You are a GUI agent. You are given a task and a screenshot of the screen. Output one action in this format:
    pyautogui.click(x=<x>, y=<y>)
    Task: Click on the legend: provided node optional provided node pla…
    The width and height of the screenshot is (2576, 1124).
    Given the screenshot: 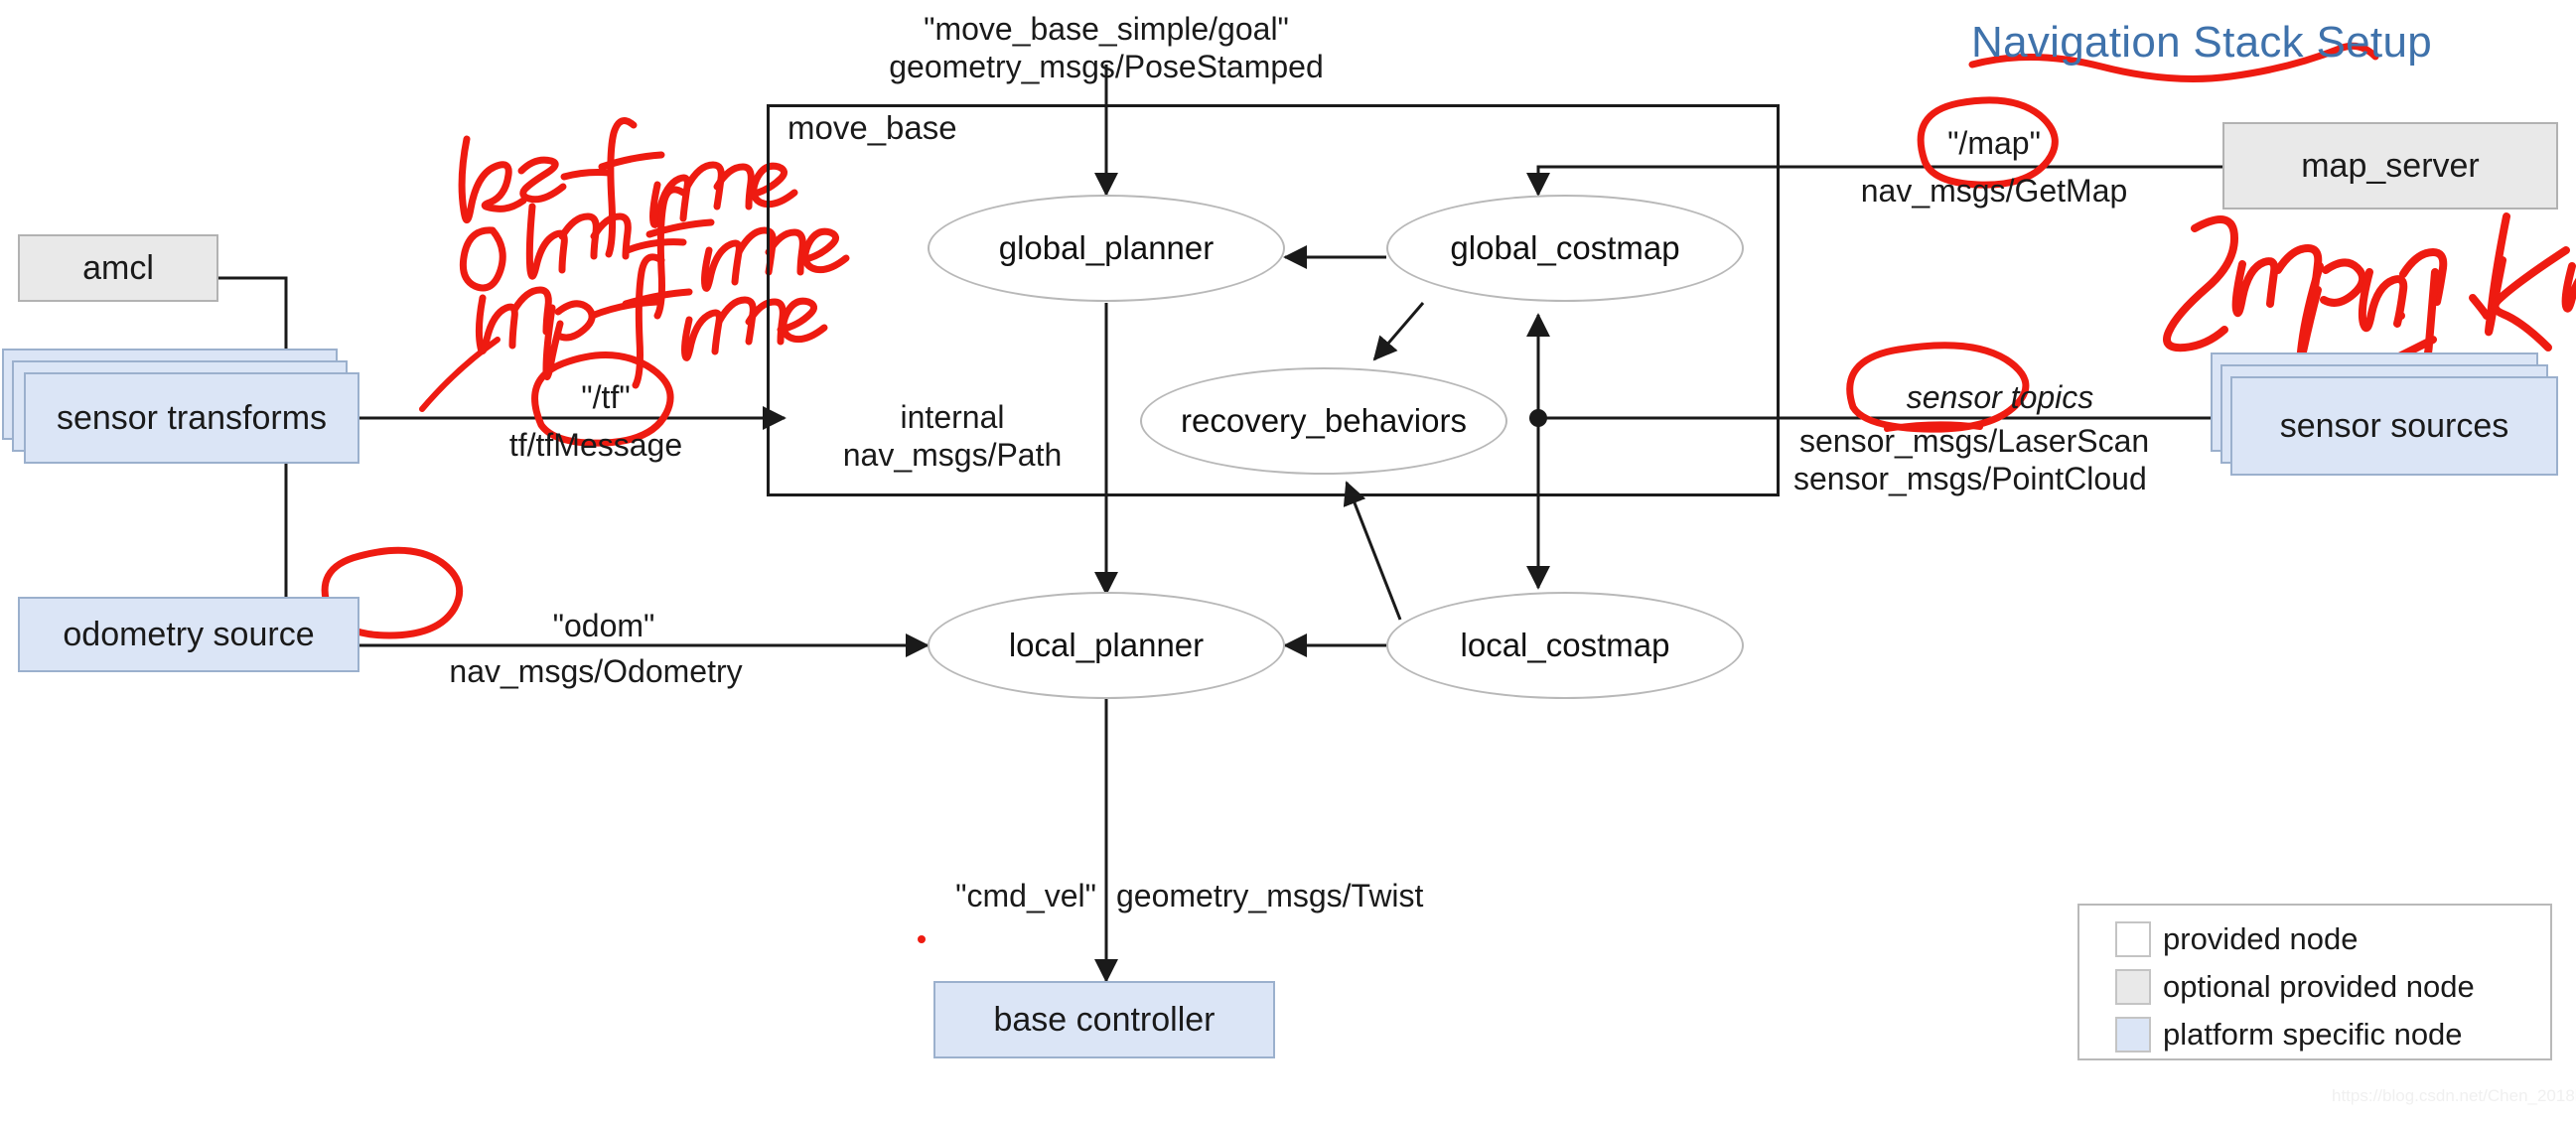 What is the action you would take?
    pyautogui.click(x=2315, y=982)
    